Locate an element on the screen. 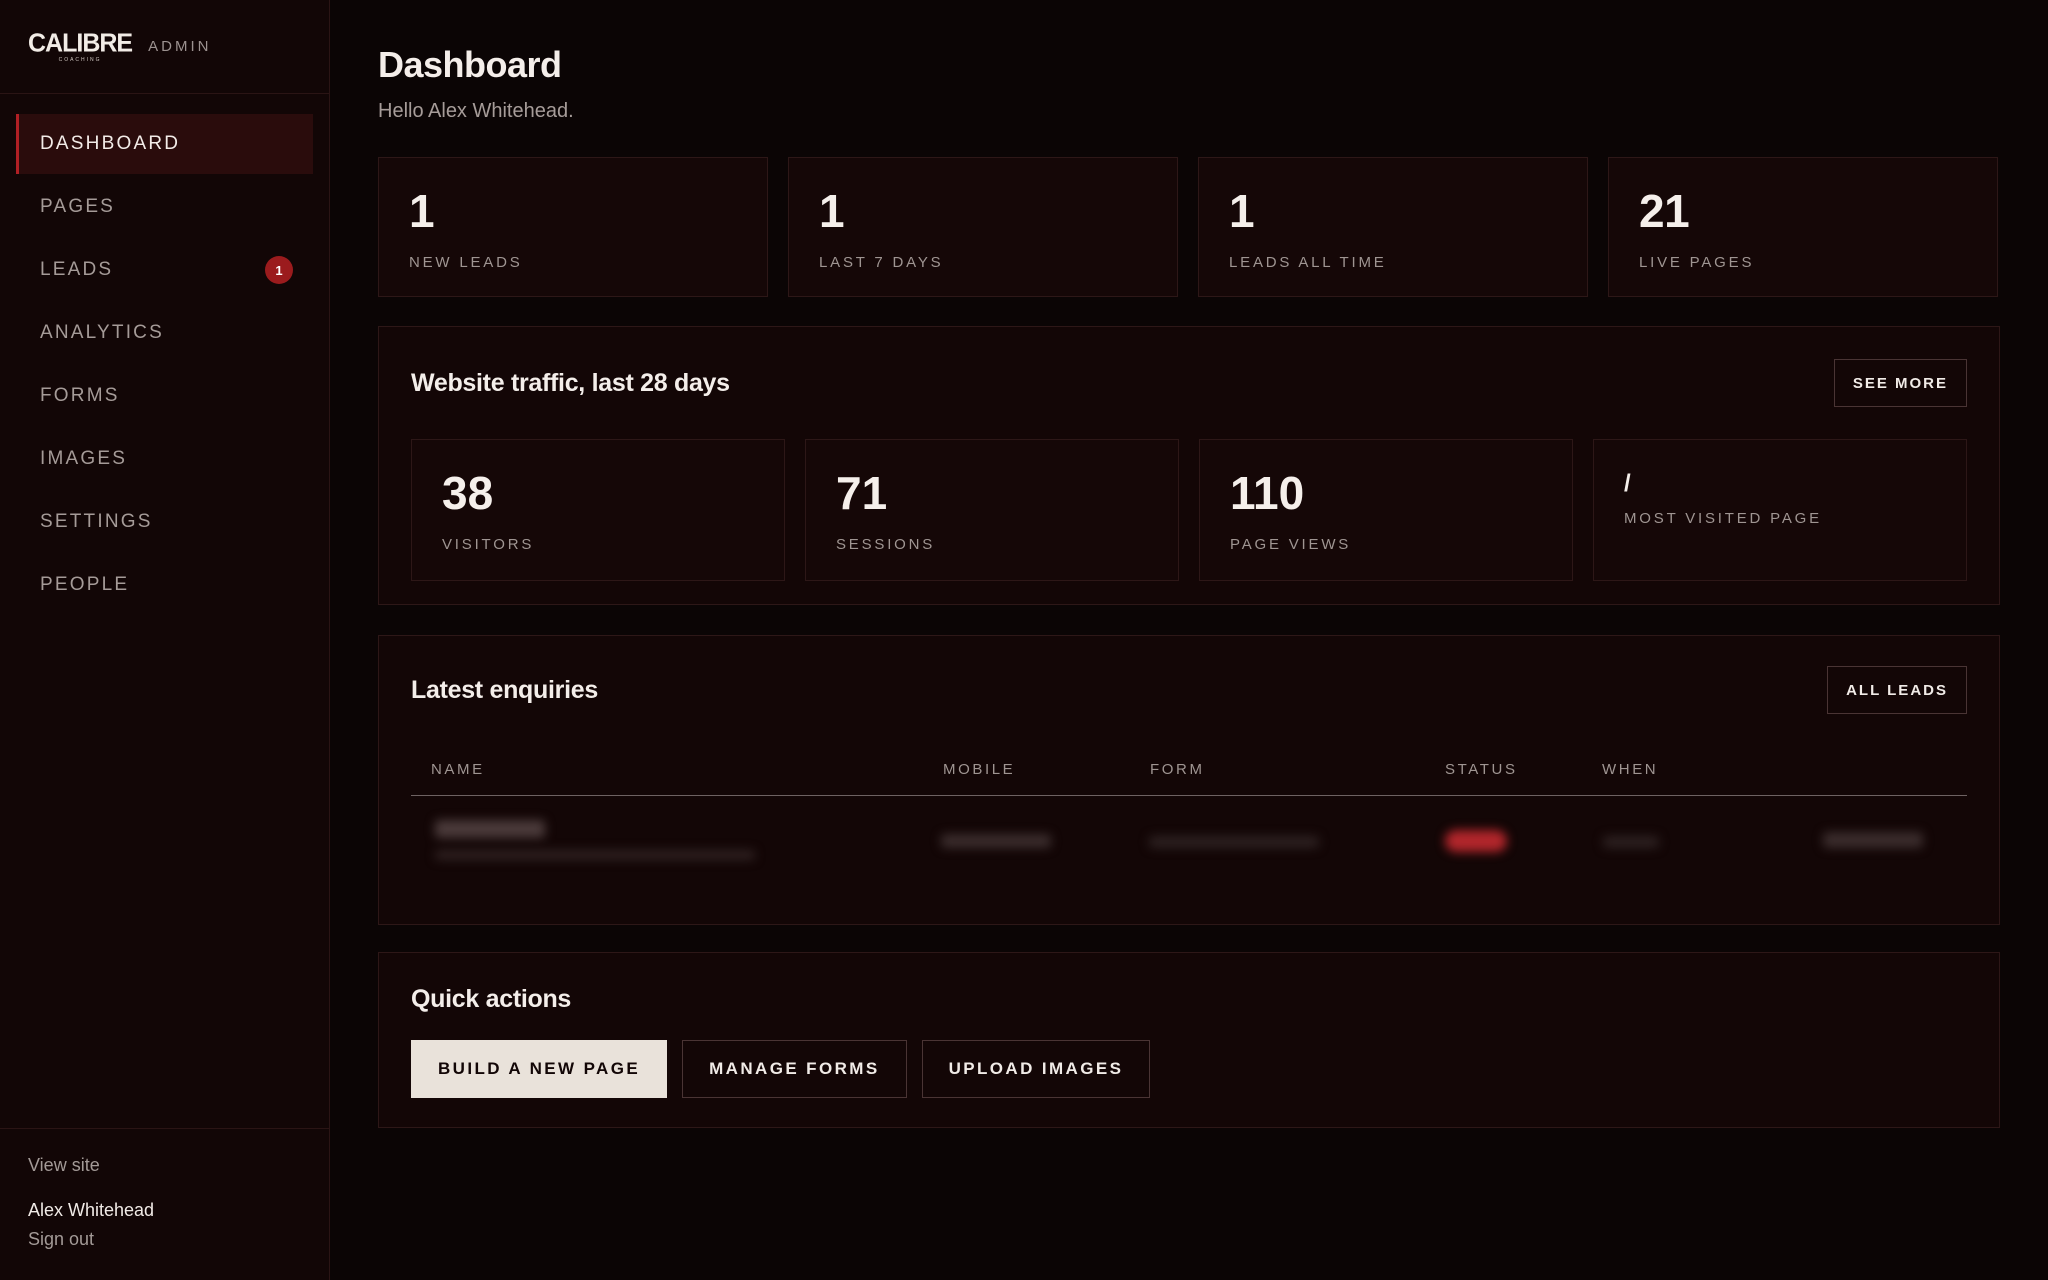  traffic-panel-header: Website traffic, last 28 days SEE MORE is located at coordinates (1189, 383).